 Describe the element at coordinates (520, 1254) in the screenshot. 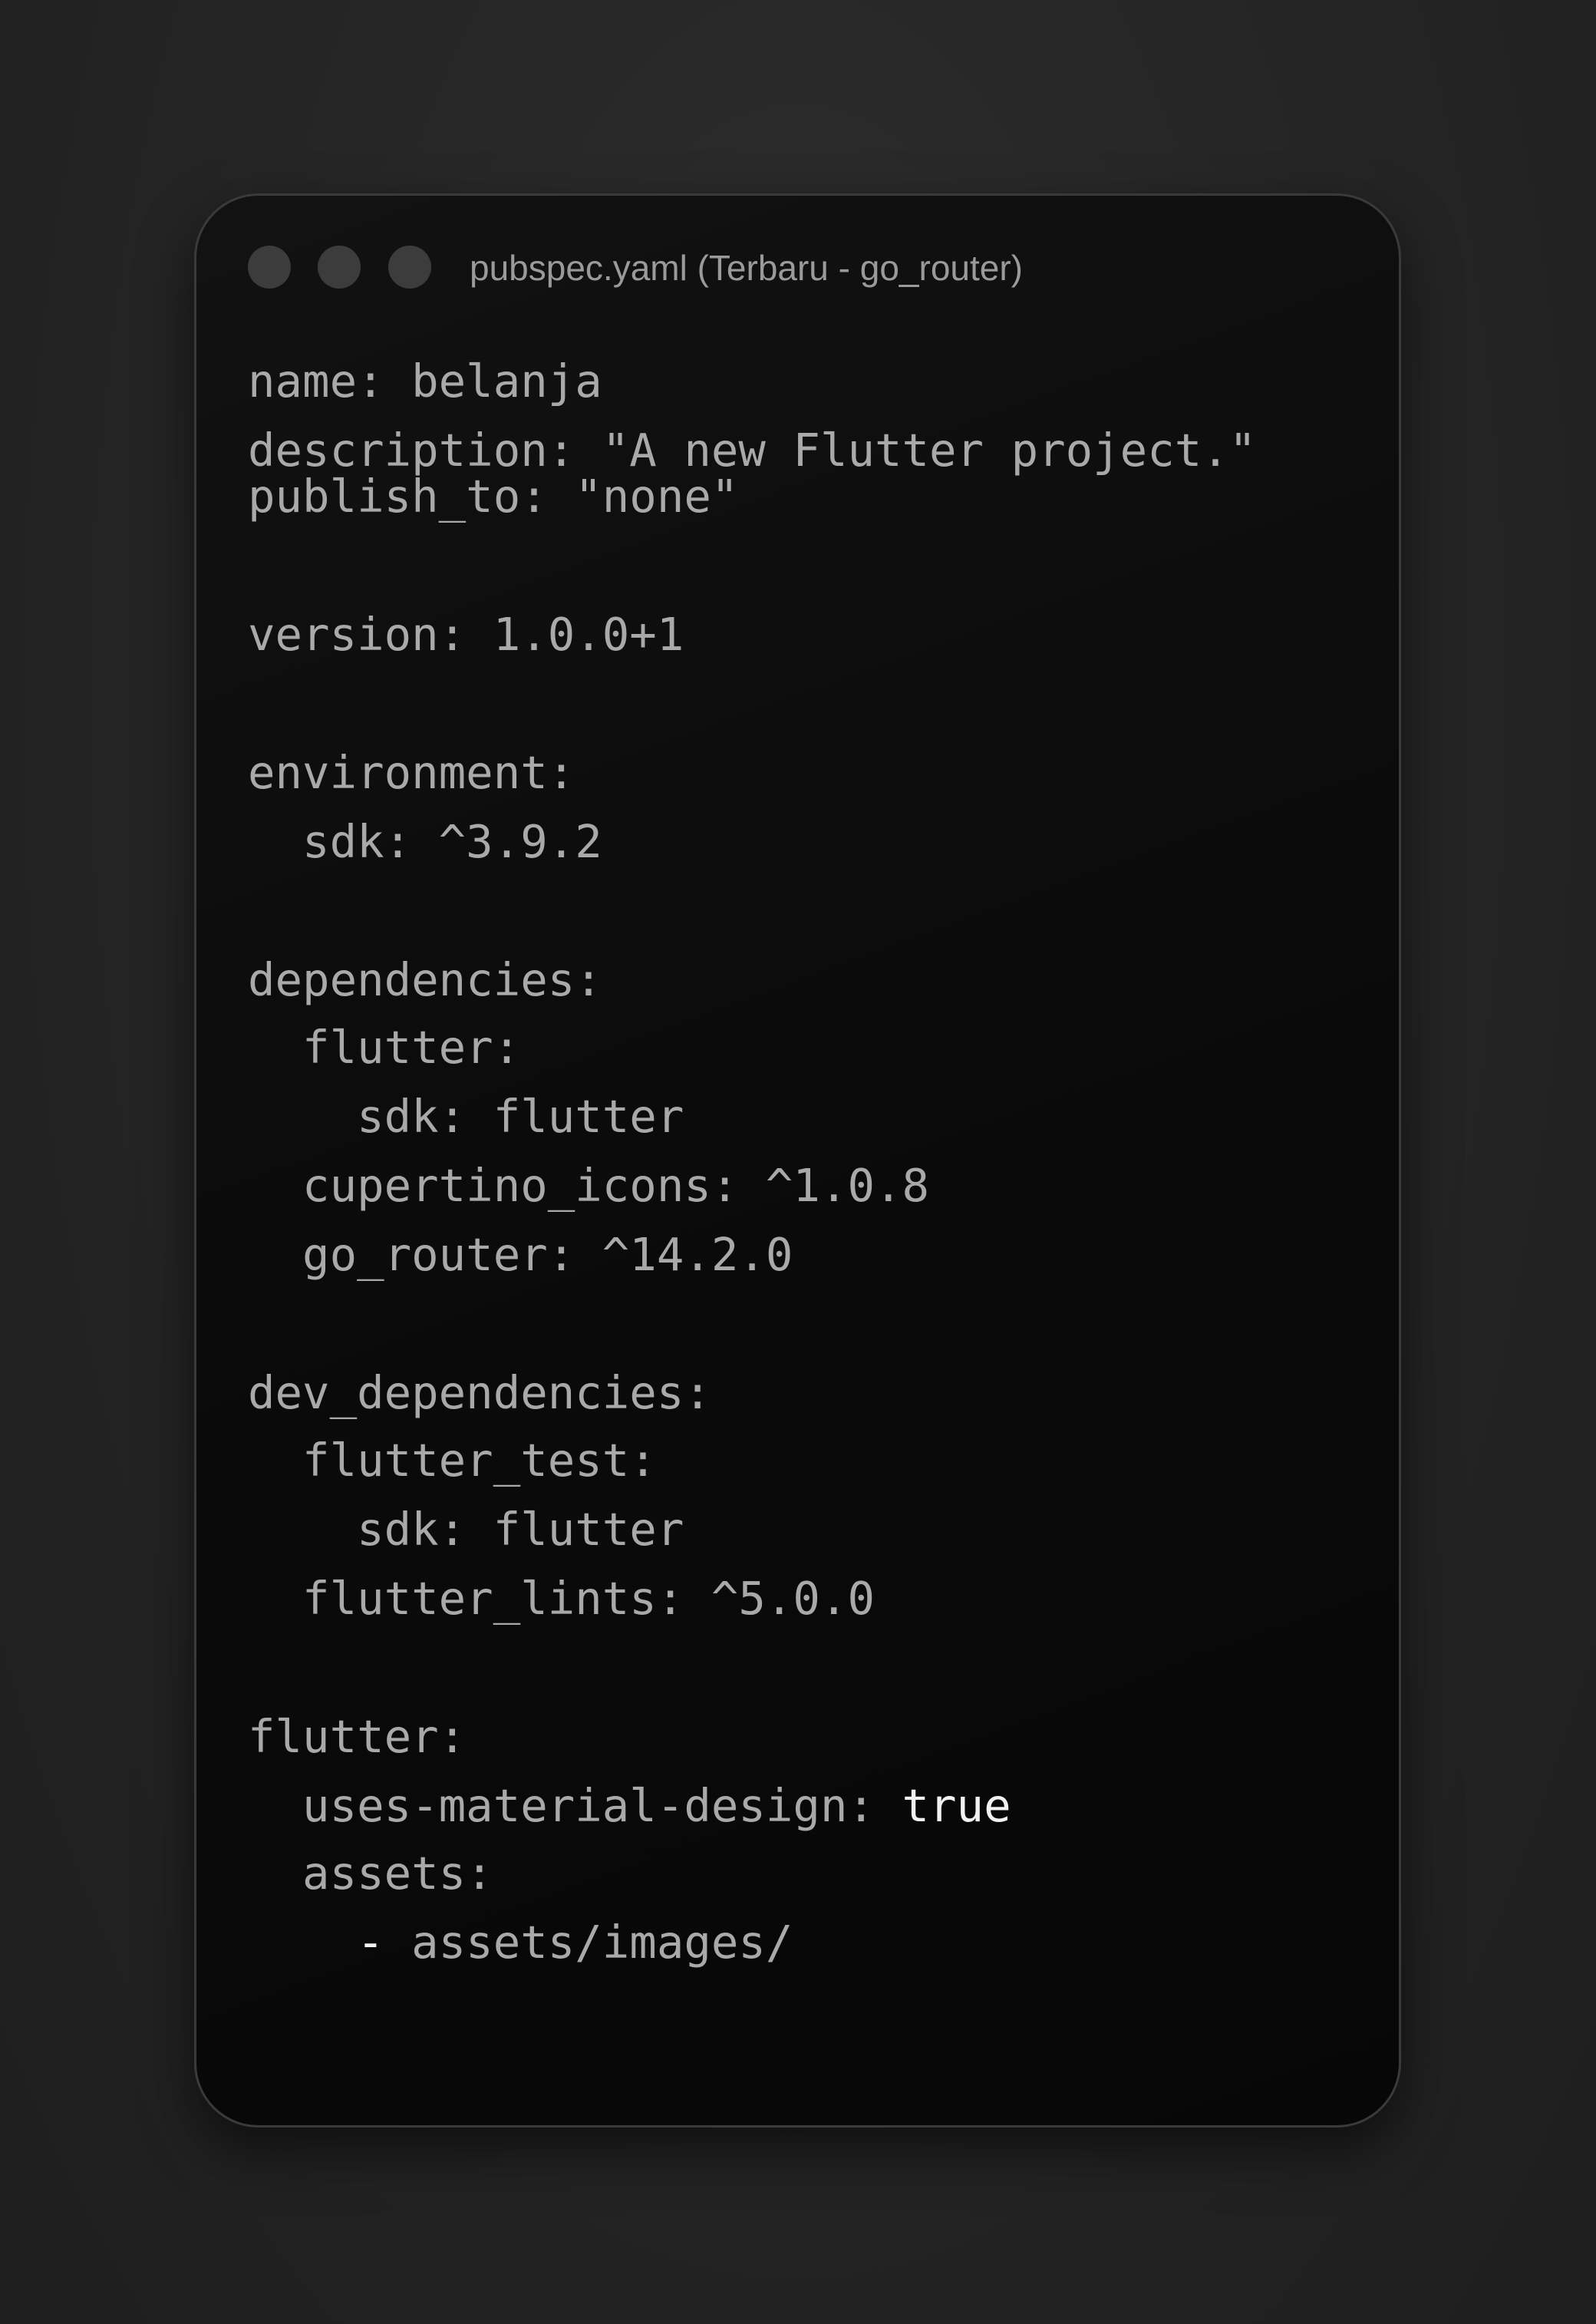

I see `code-line-go-router: go_router: ^14.2.0` at that location.